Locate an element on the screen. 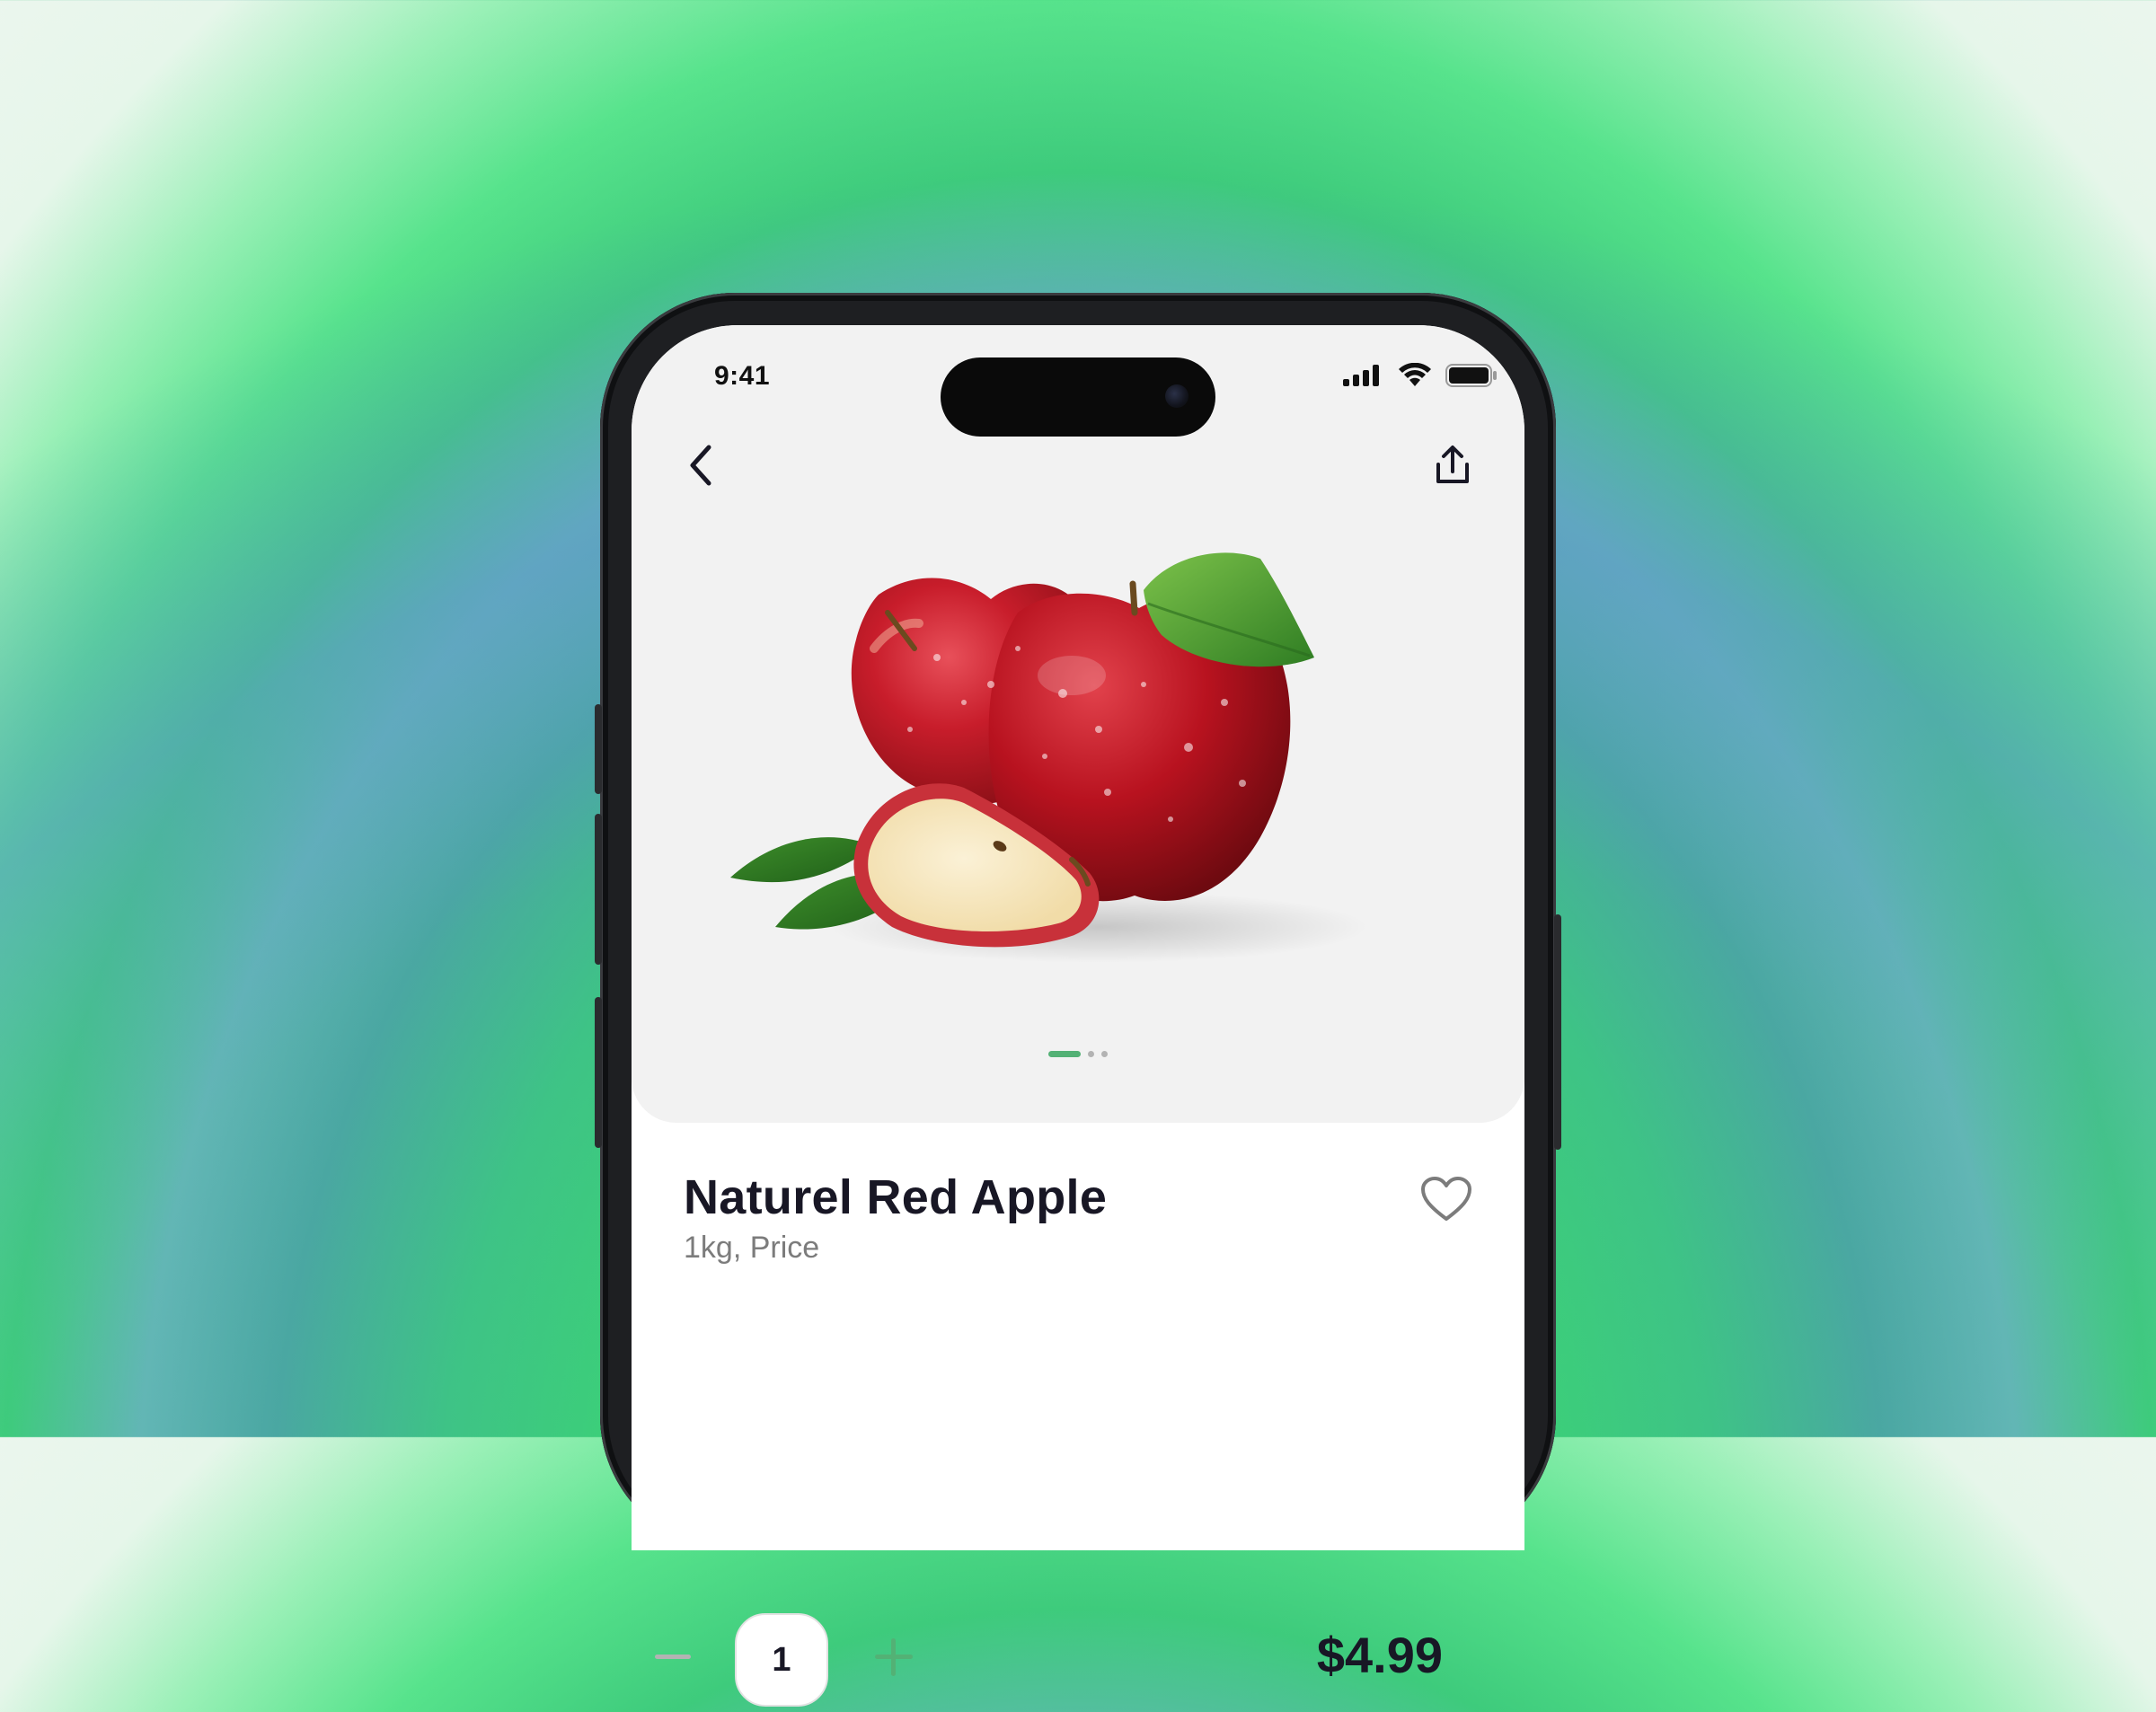  quantity-price-row: 1 $4.99 is located at coordinates (1047, 1662).